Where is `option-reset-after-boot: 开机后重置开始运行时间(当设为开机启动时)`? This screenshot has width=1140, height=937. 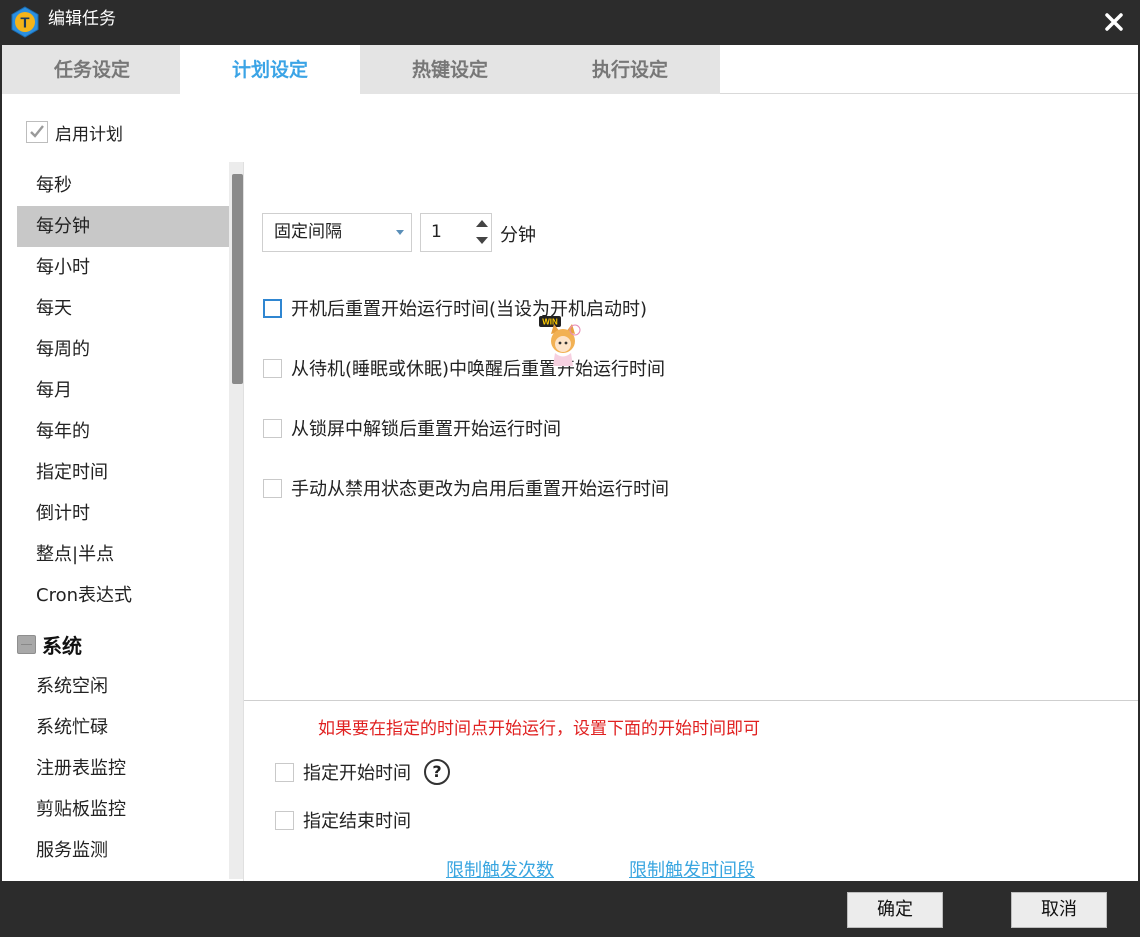 option-reset-after-boot: 开机后重置开始运行时间(当设为开机启动时) is located at coordinates (455, 308).